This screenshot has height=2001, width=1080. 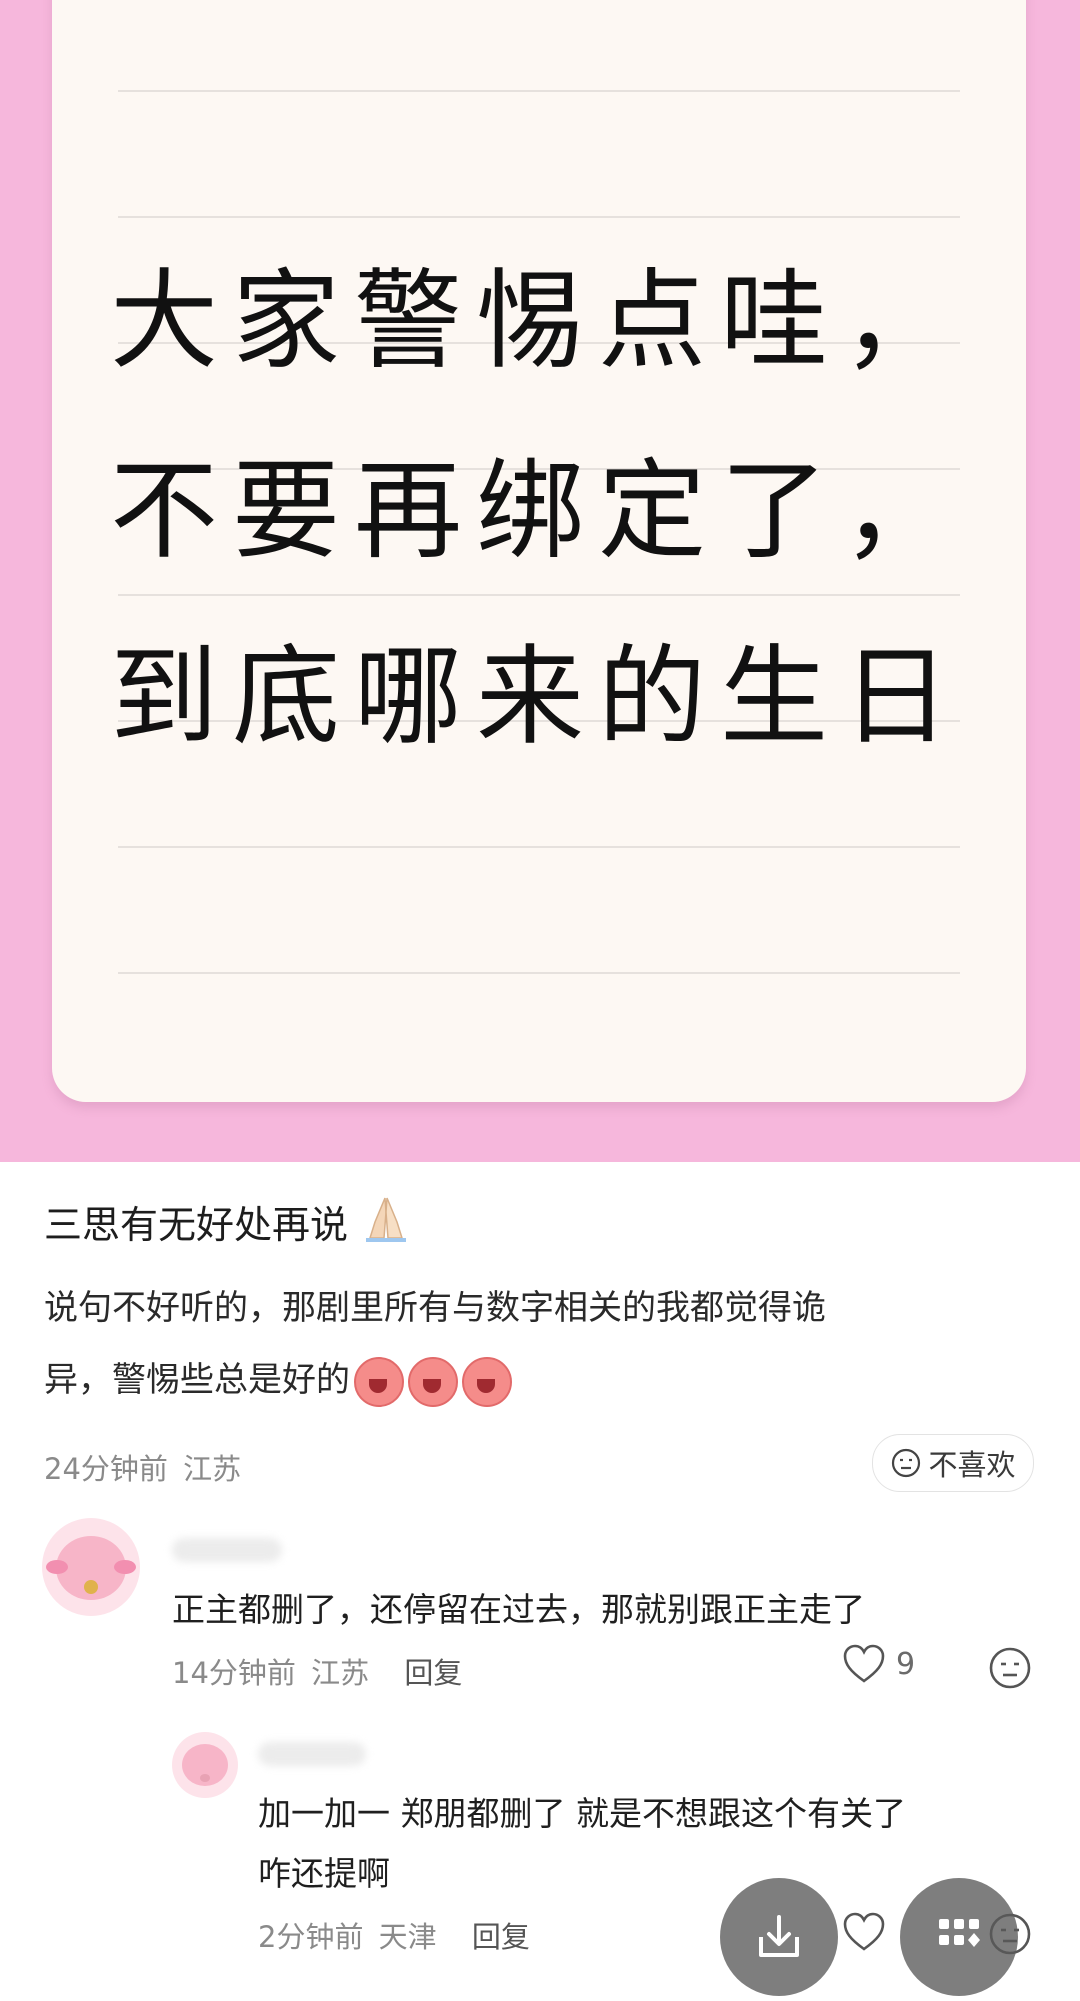 I want to click on post-body-line-2: 异，警惕些总是好的, so click(x=539, y=1380).